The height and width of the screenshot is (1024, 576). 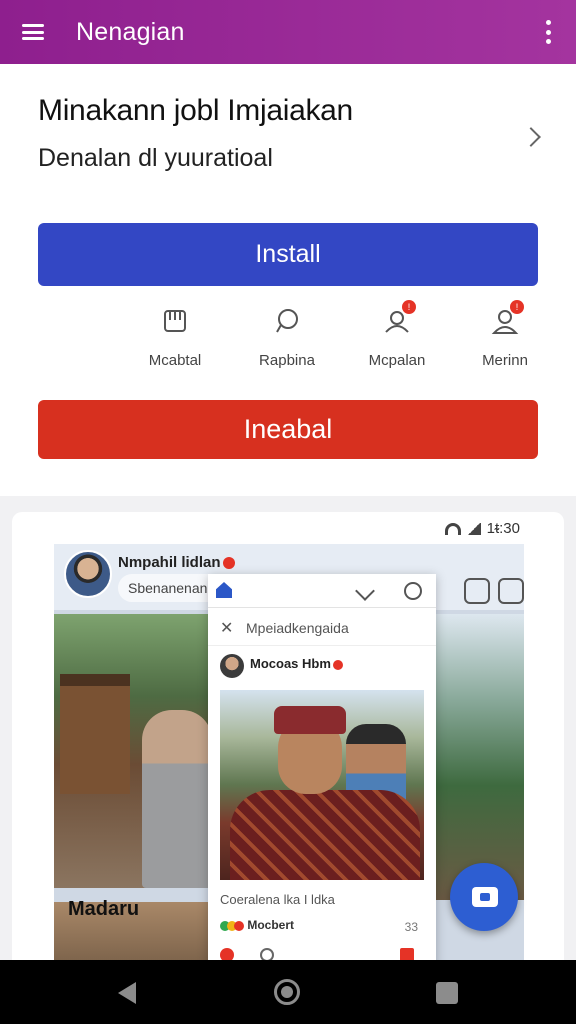 I want to click on app-bar: Nenagian, so click(x=288, y=32).